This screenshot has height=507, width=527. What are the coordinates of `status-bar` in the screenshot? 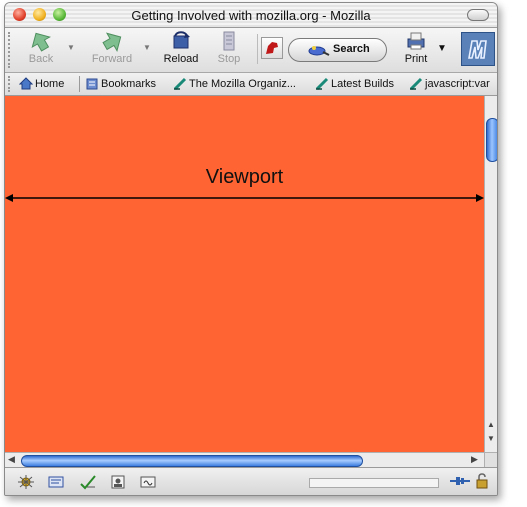 It's located at (251, 481).